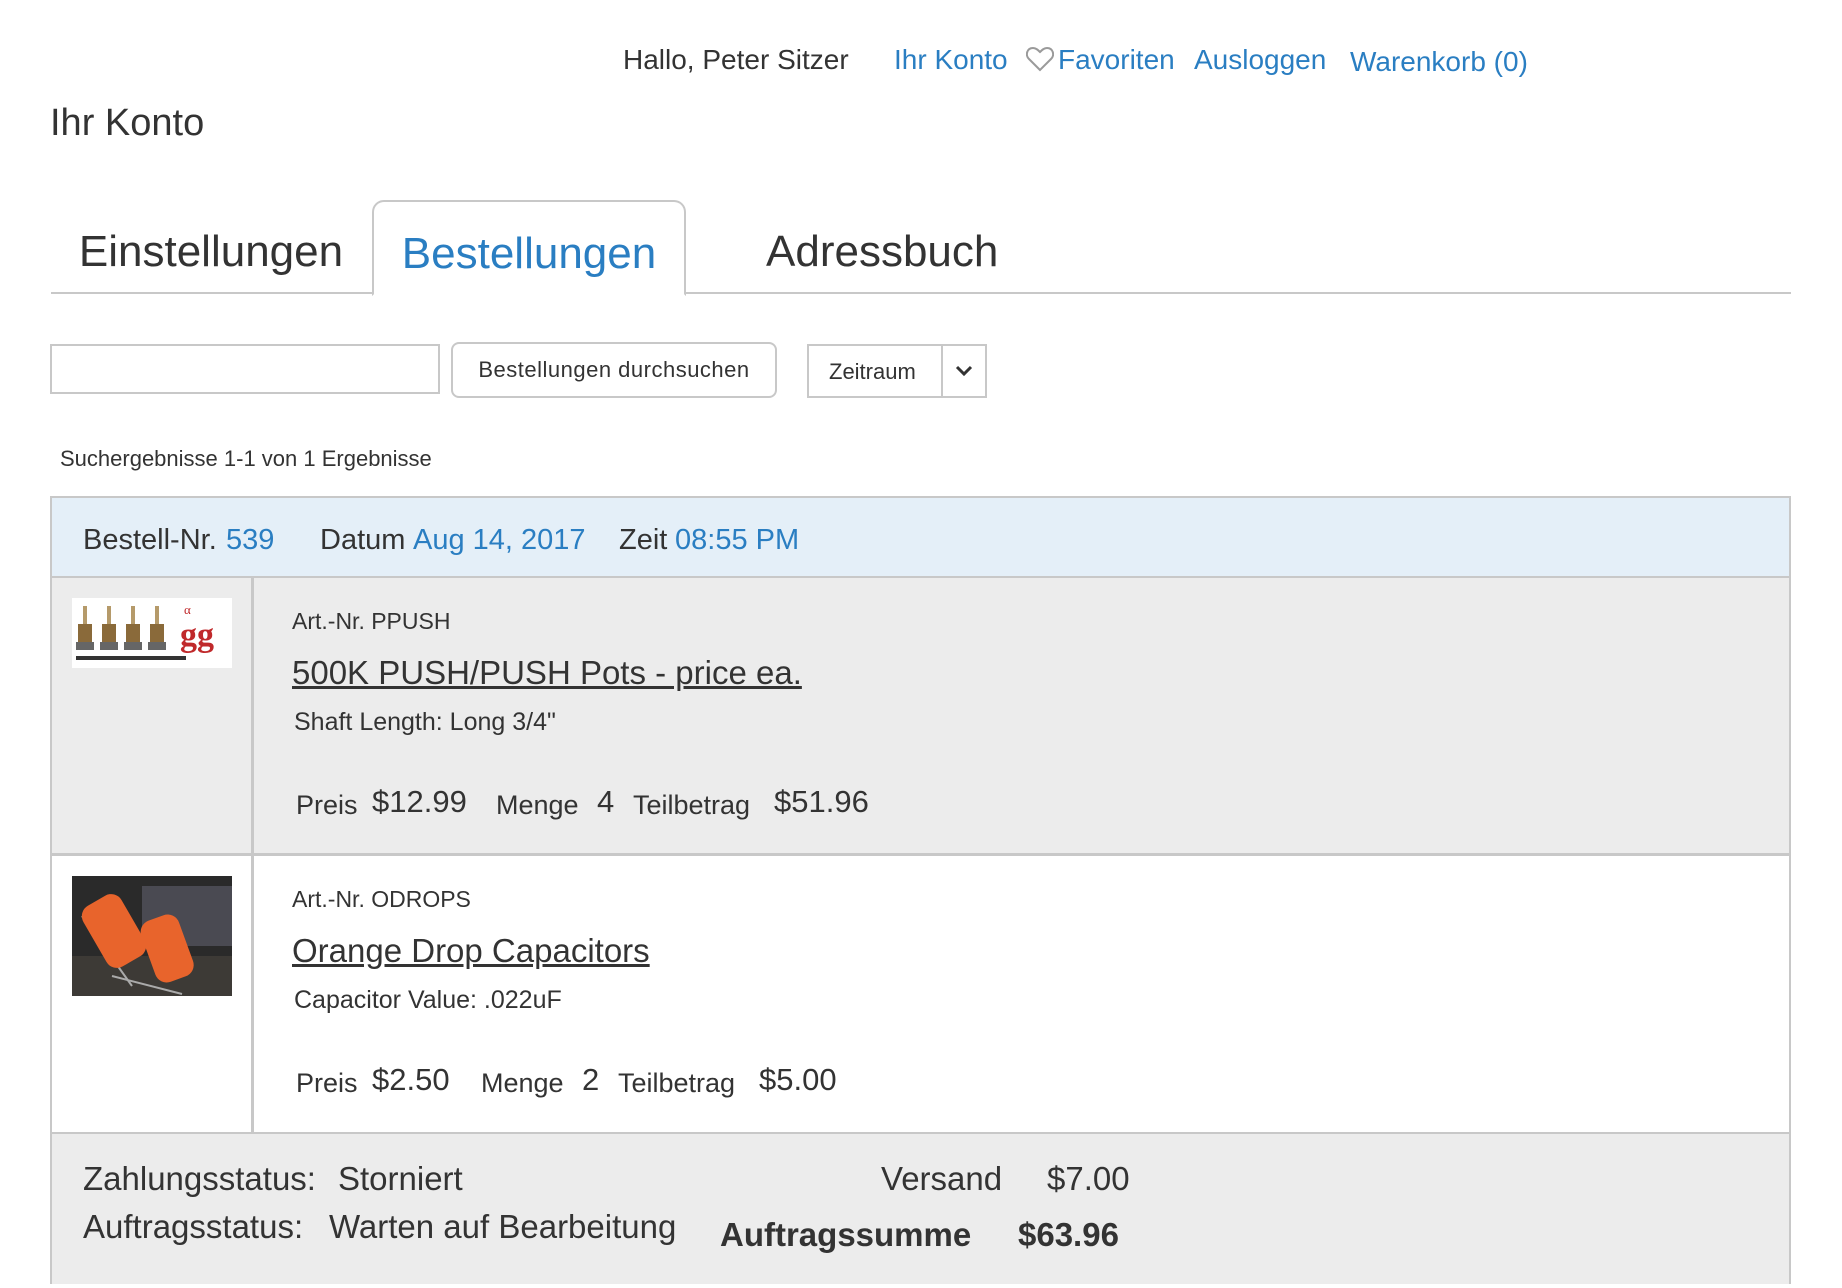 The height and width of the screenshot is (1288, 1842). Describe the element at coordinates (821, 801) in the screenshot. I see `subtotal-value: $51.96` at that location.